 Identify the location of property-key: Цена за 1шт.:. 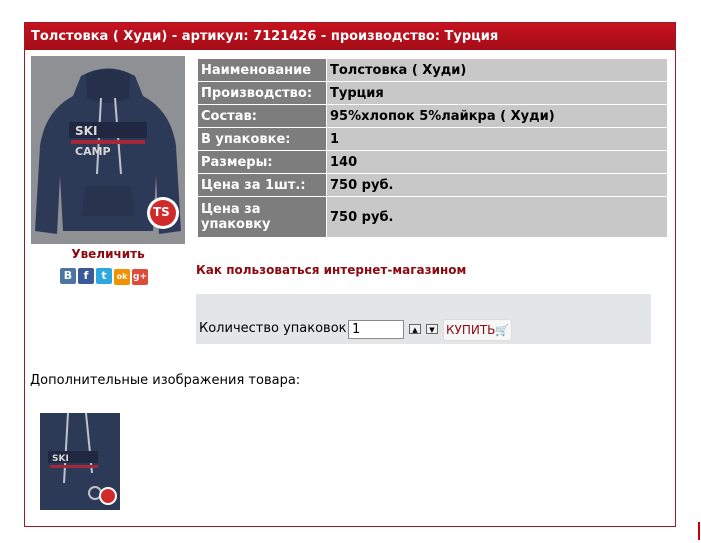
(262, 185).